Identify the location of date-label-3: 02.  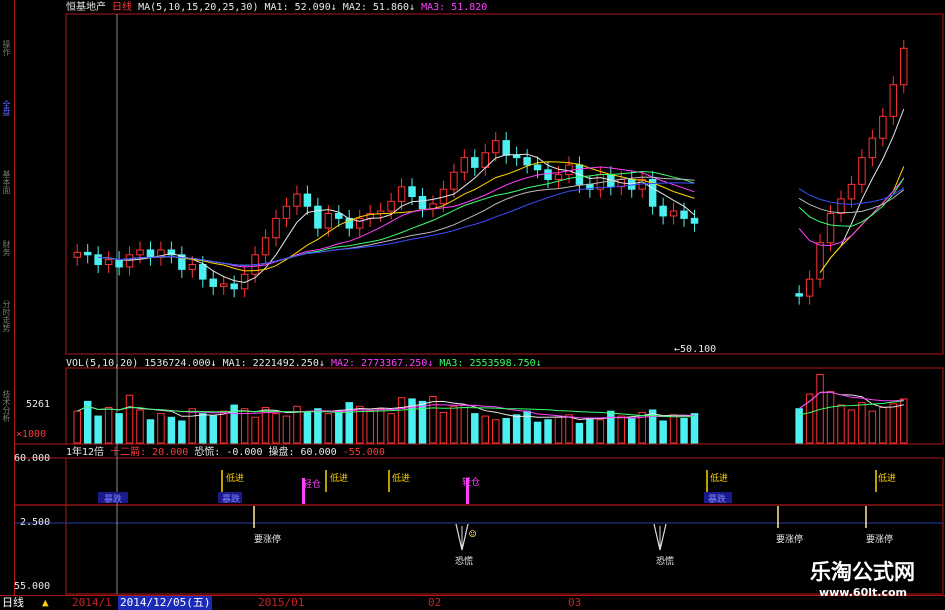
(435, 602).